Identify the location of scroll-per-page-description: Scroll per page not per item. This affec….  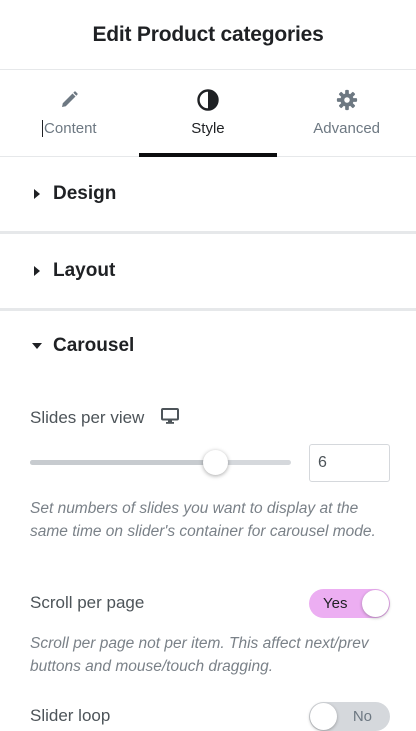
(199, 655).